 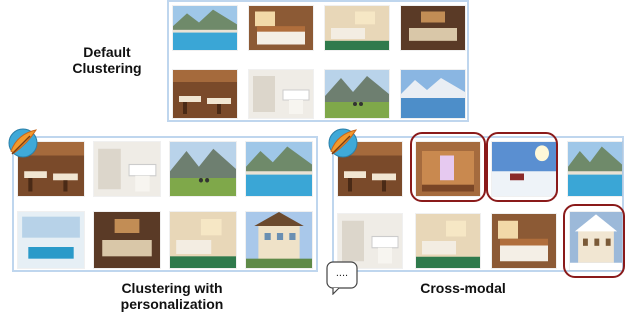 What do you see at coordinates (172, 304) in the screenshot?
I see `personalization-label-line2: personalization` at bounding box center [172, 304].